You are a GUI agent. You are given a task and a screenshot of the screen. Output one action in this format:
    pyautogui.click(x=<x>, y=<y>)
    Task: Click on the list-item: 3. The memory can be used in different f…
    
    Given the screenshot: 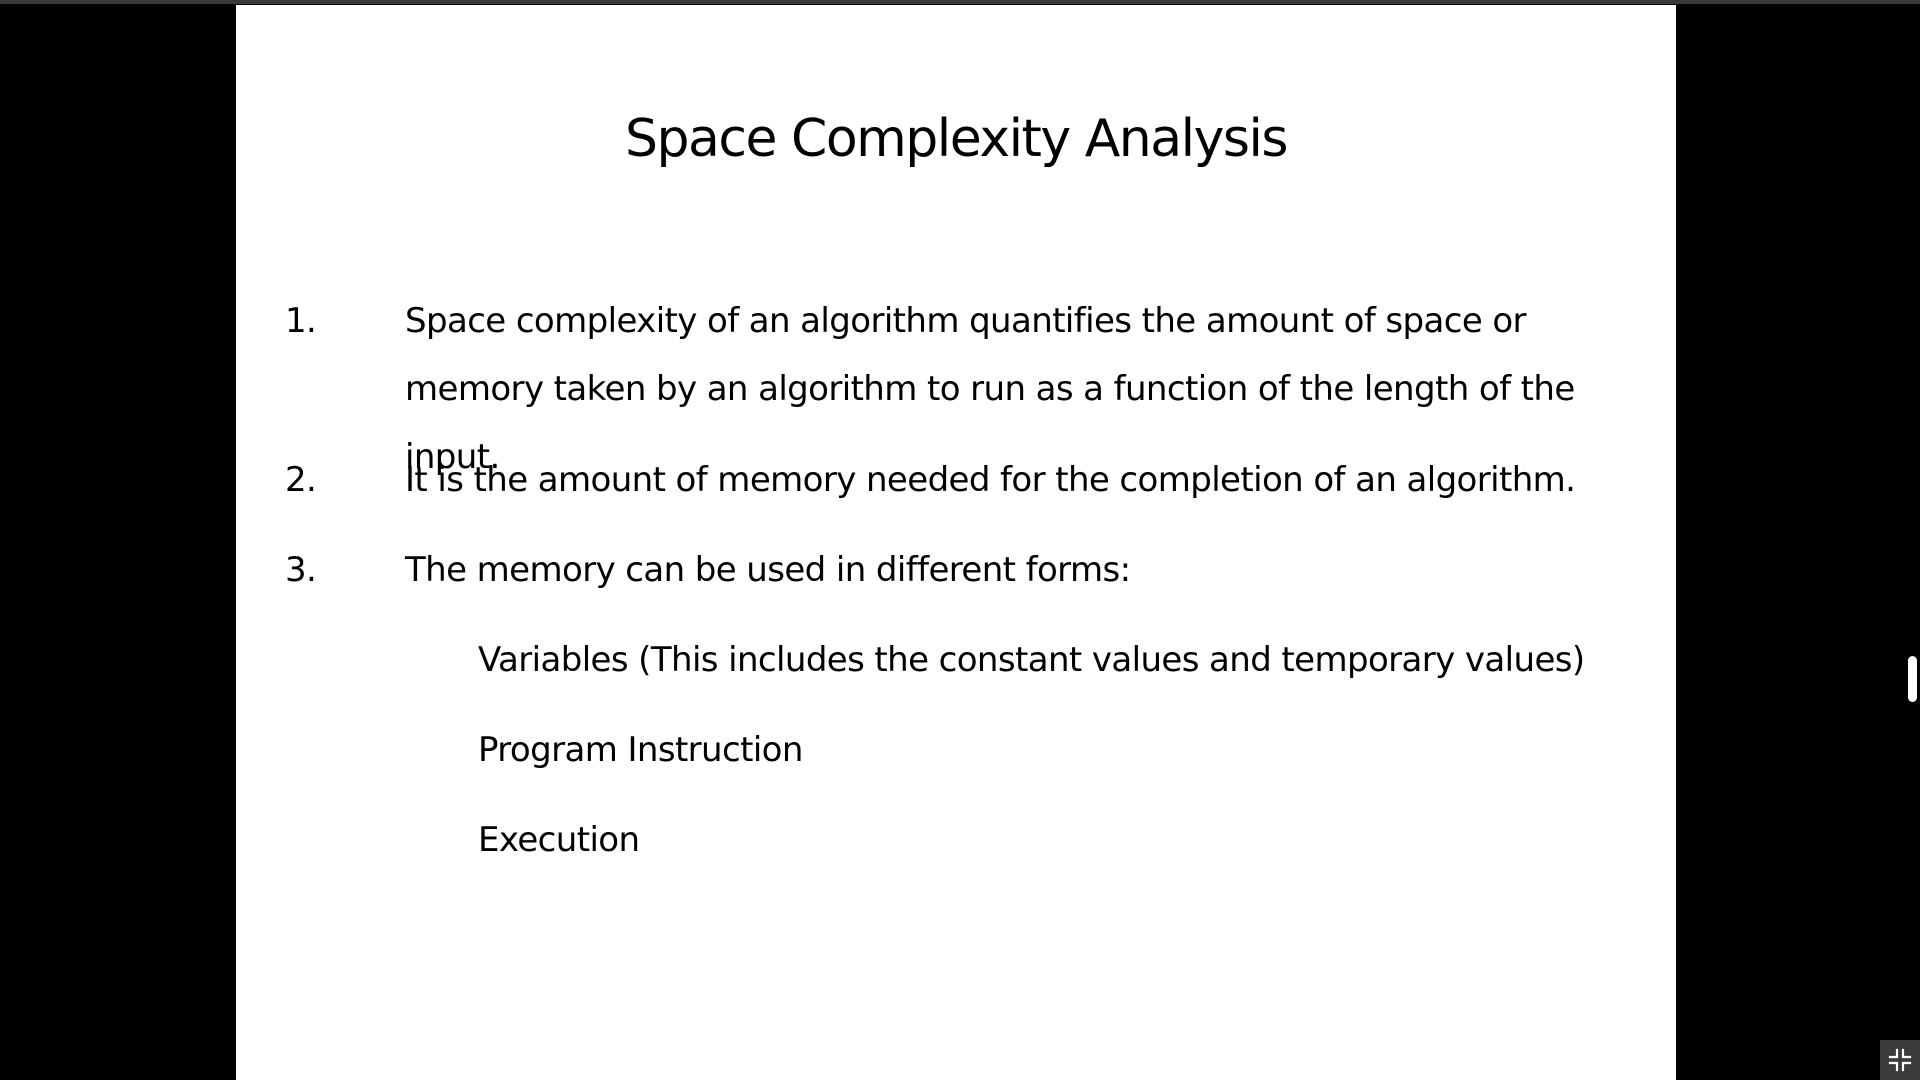 What is the action you would take?
    pyautogui.click(x=970, y=570)
    